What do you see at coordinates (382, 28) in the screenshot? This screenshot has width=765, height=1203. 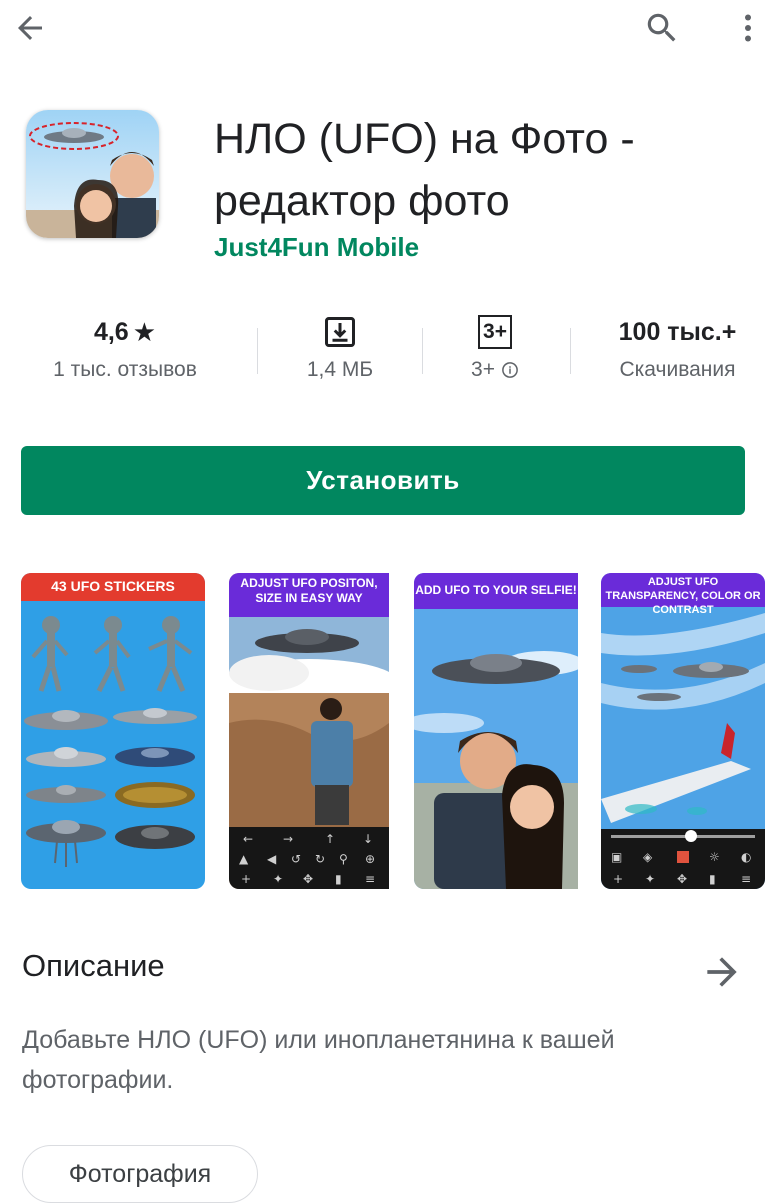 I see `top-app-bar` at bounding box center [382, 28].